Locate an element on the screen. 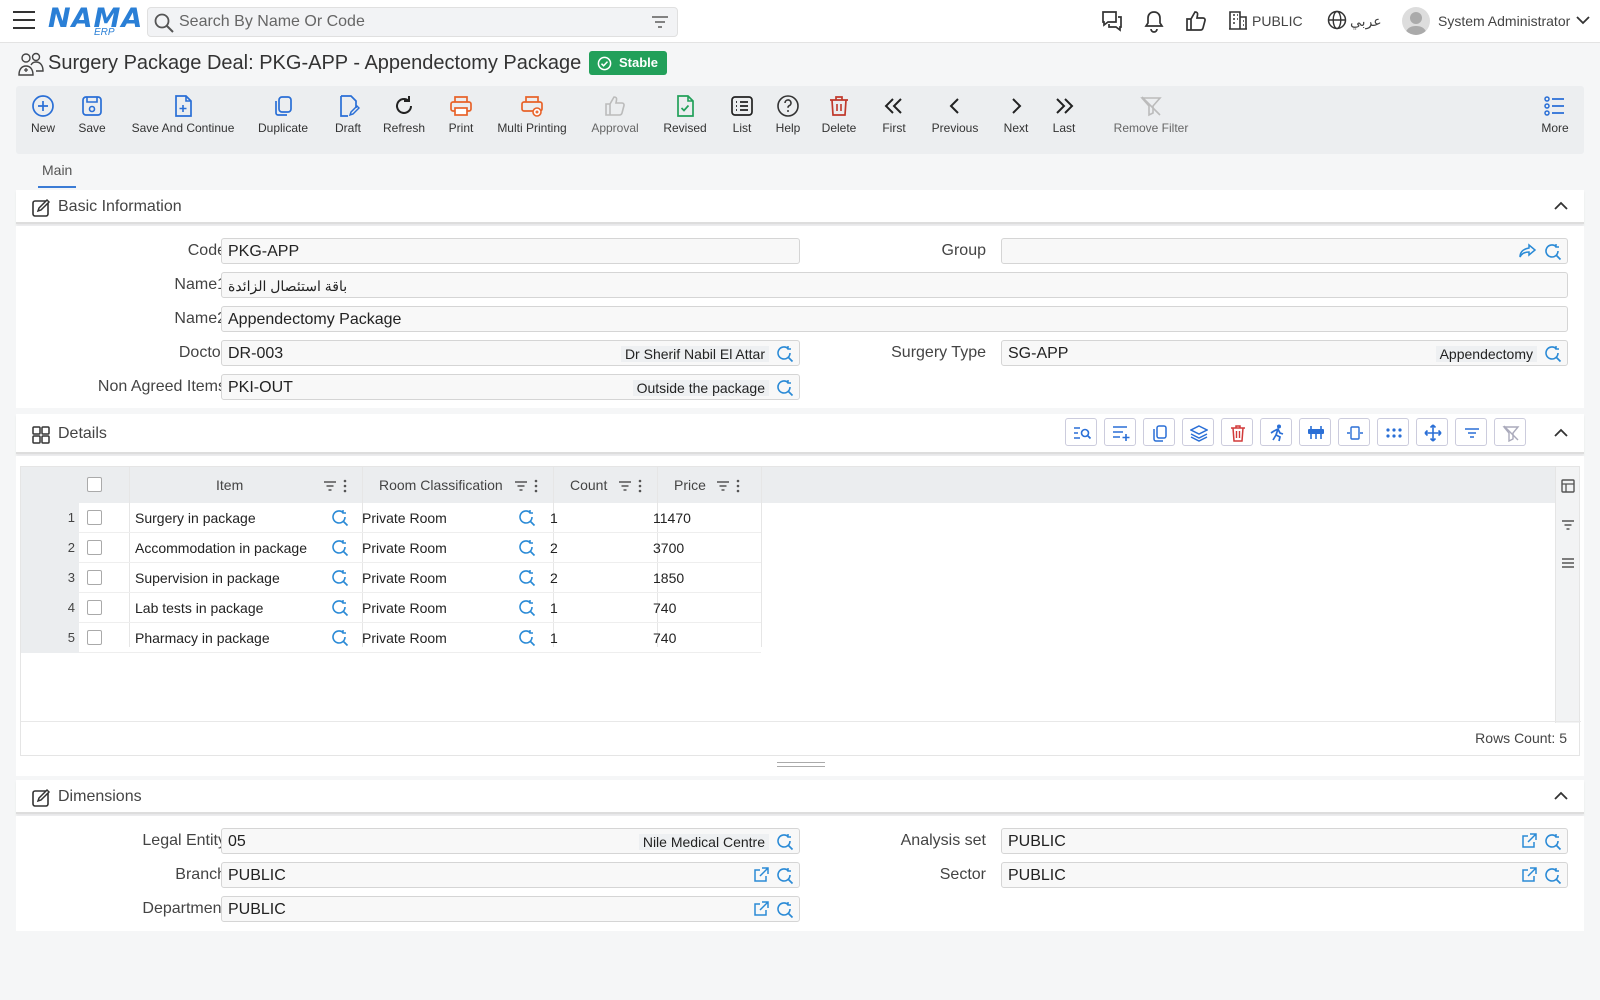 This screenshot has height=1000, width=1600. name2-field: Appendectomy Package is located at coordinates (894, 319).